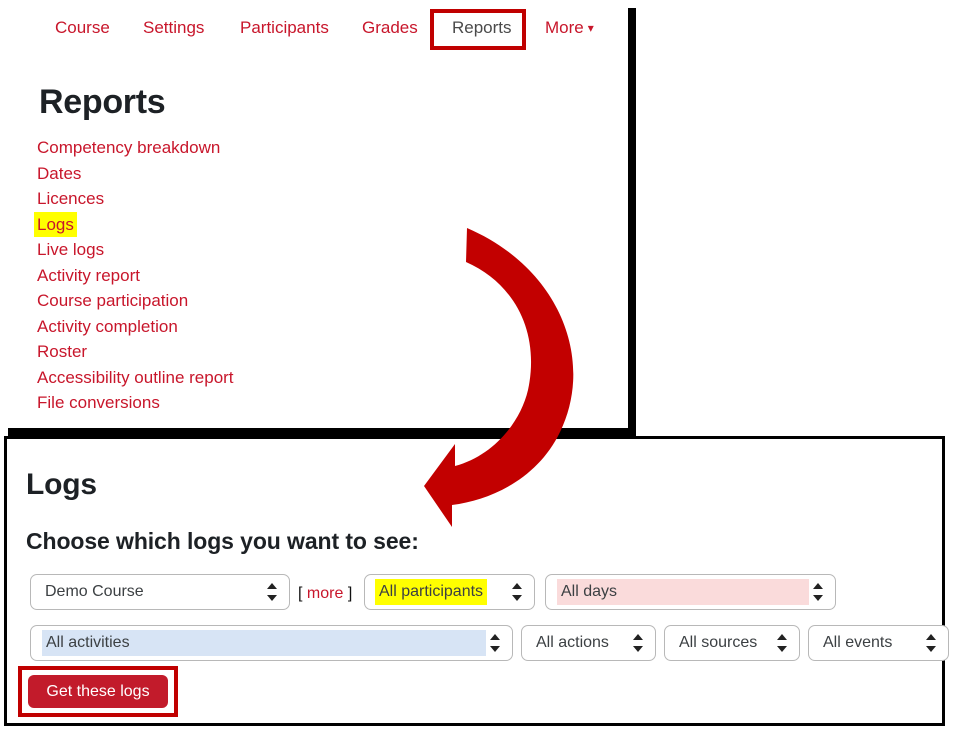  What do you see at coordinates (88, 276) in the screenshot?
I see `report-link-activity-report: Activity report` at bounding box center [88, 276].